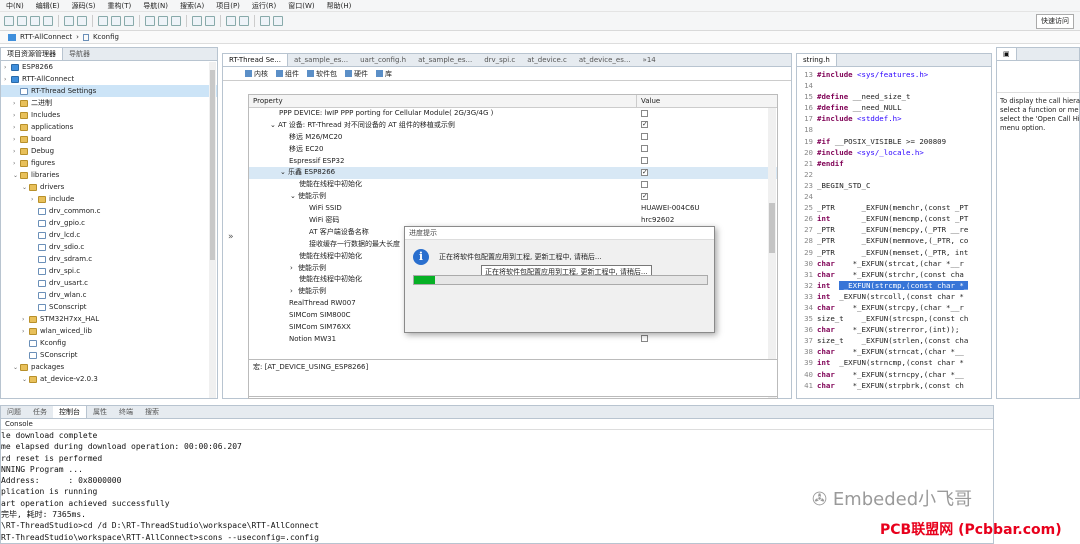 This screenshot has height=544, width=1080. What do you see at coordinates (150, 21) in the screenshot?
I see `wrench-icon` at bounding box center [150, 21].